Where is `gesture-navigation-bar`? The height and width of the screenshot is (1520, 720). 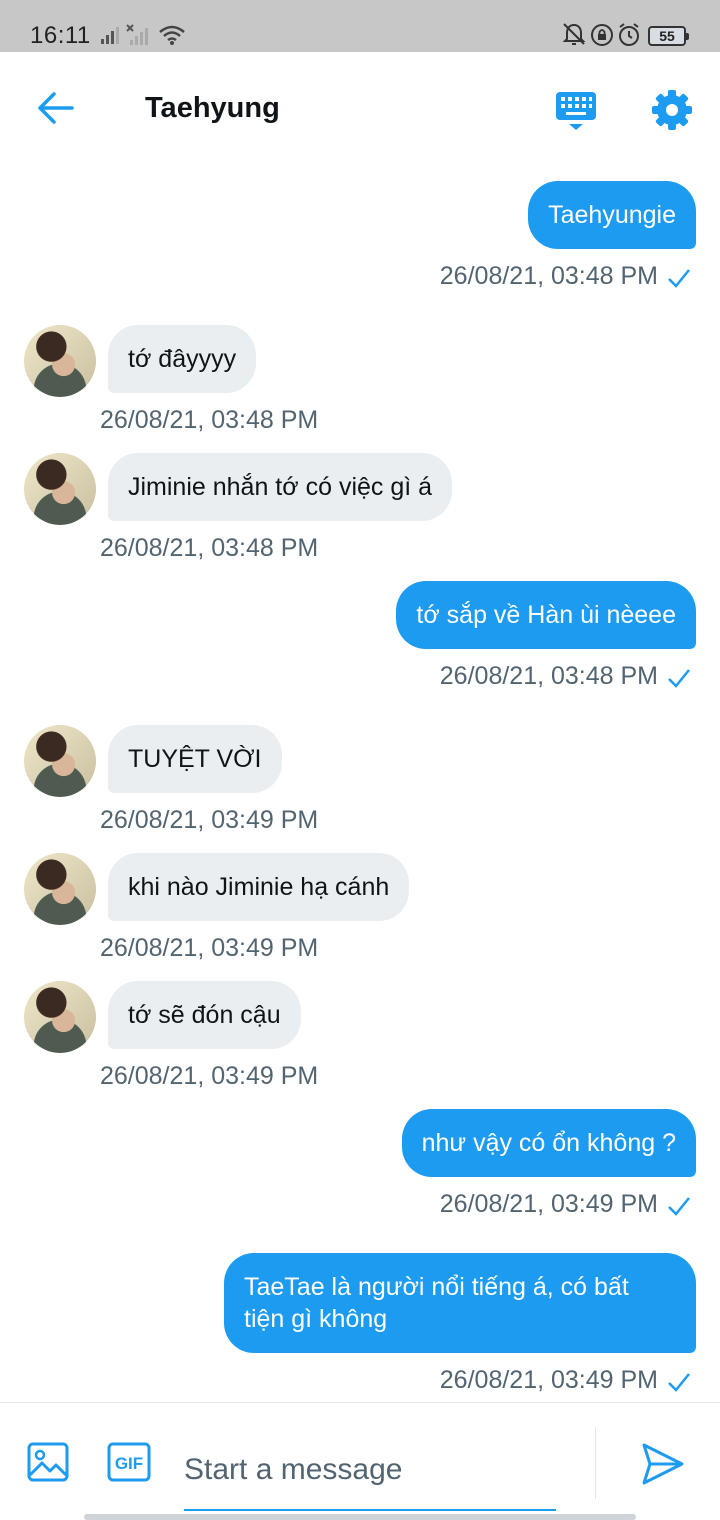 gesture-navigation-bar is located at coordinates (360, 1517).